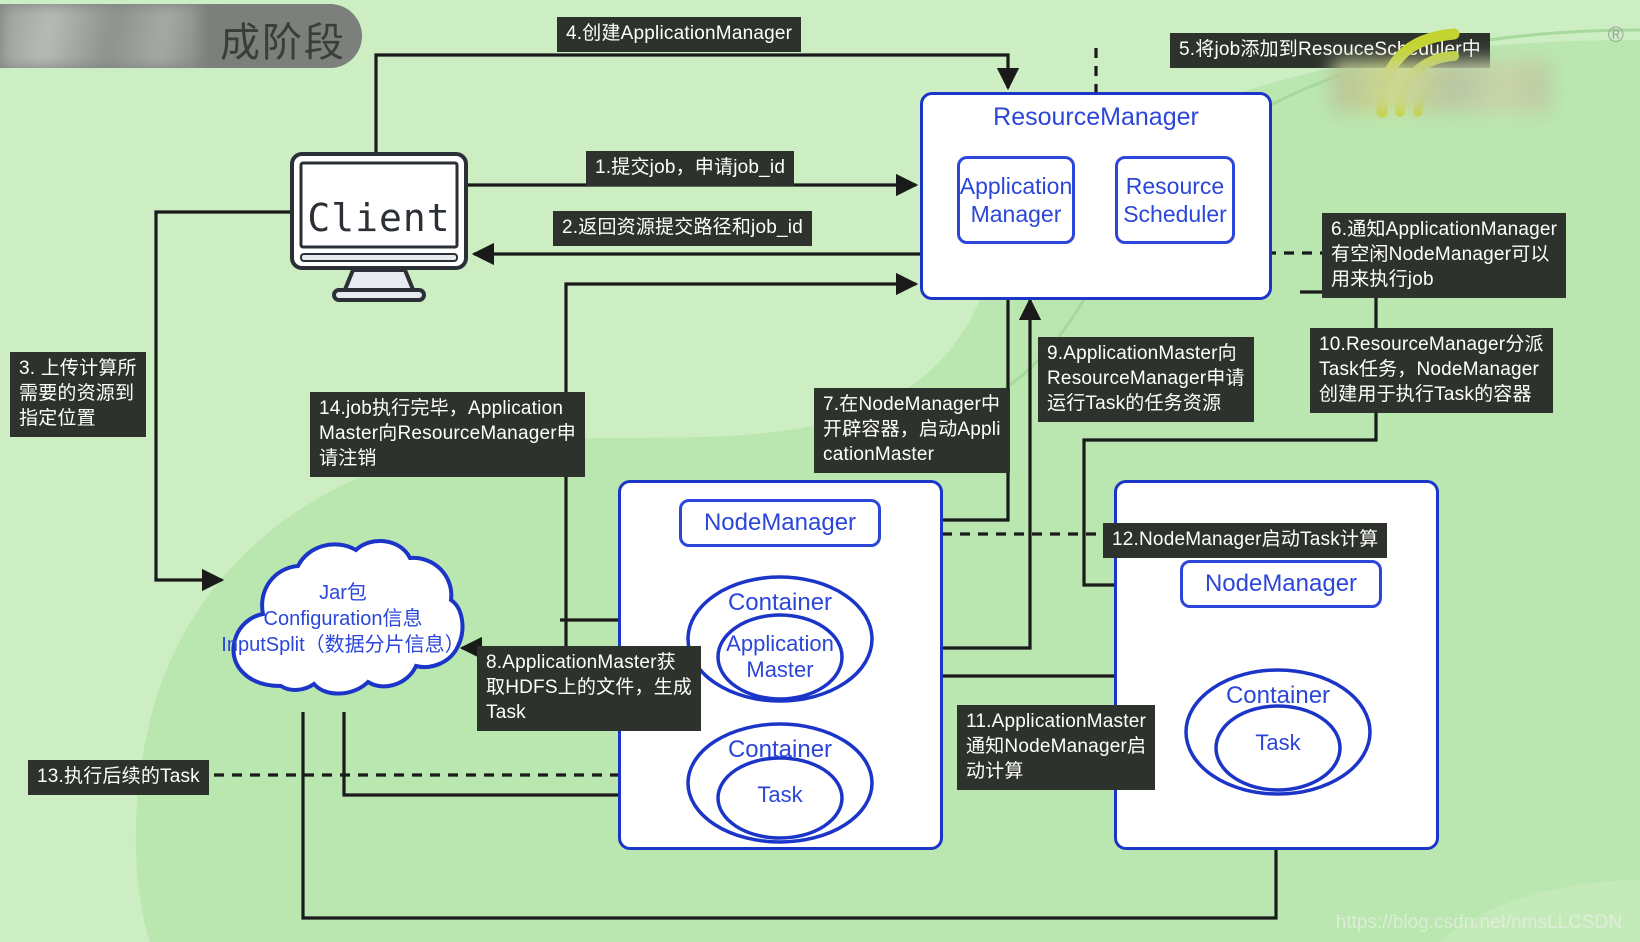  I want to click on registered-mark: ®, so click(1615, 34).